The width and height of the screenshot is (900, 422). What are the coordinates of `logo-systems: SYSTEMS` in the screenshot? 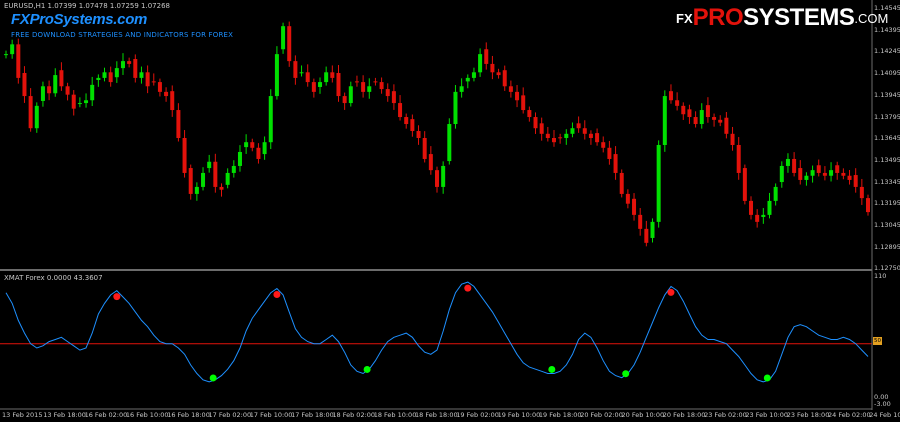 It's located at (799, 17).